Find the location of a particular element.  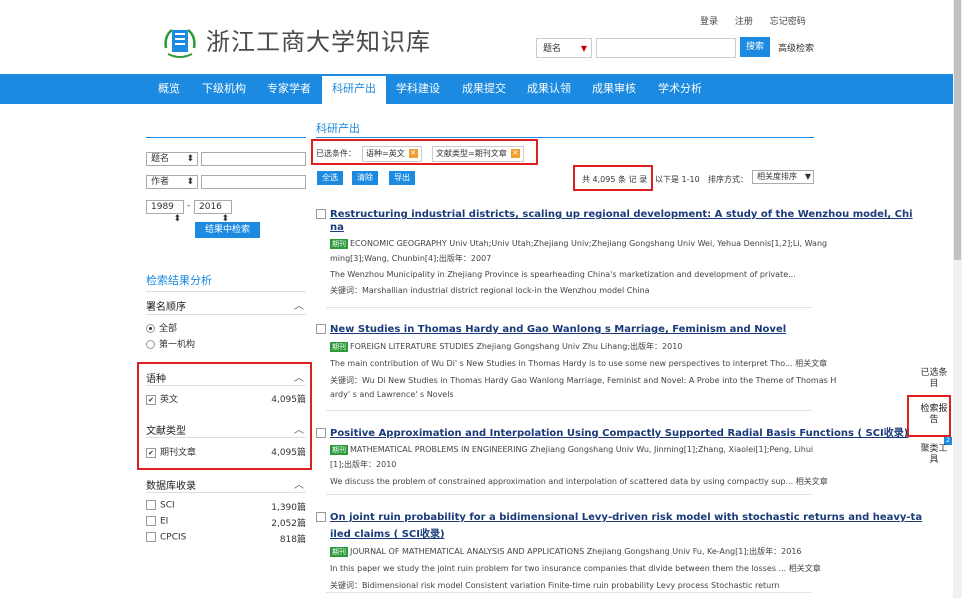

radio-selected-icon is located at coordinates (150, 328).